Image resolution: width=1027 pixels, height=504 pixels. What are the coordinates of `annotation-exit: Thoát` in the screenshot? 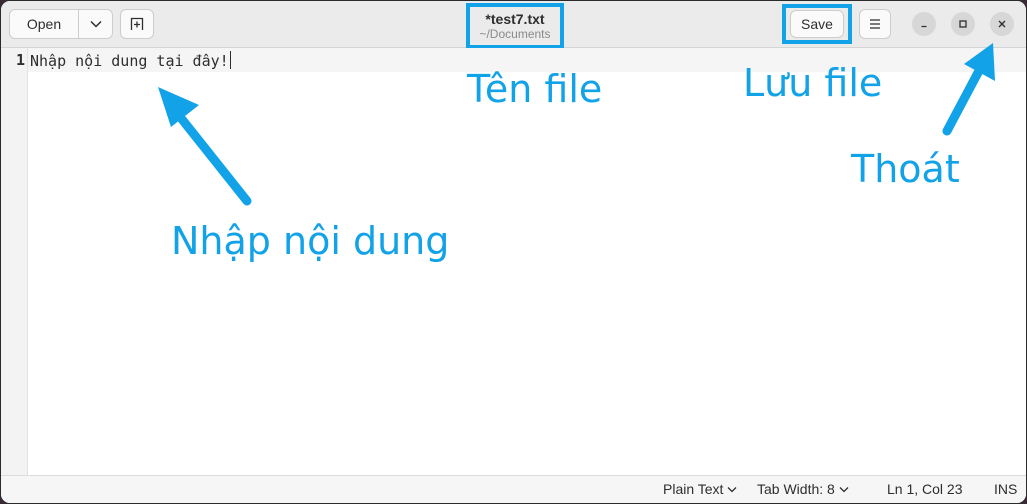 It's located at (905, 169).